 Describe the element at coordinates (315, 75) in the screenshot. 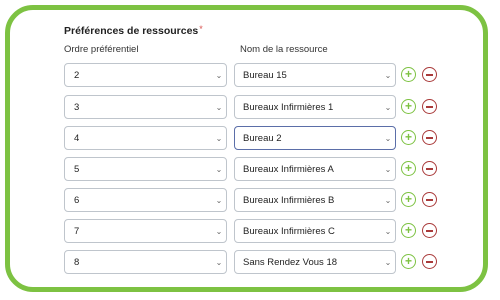

I see `resource-name-select: Bureau 15 ⌄` at that location.